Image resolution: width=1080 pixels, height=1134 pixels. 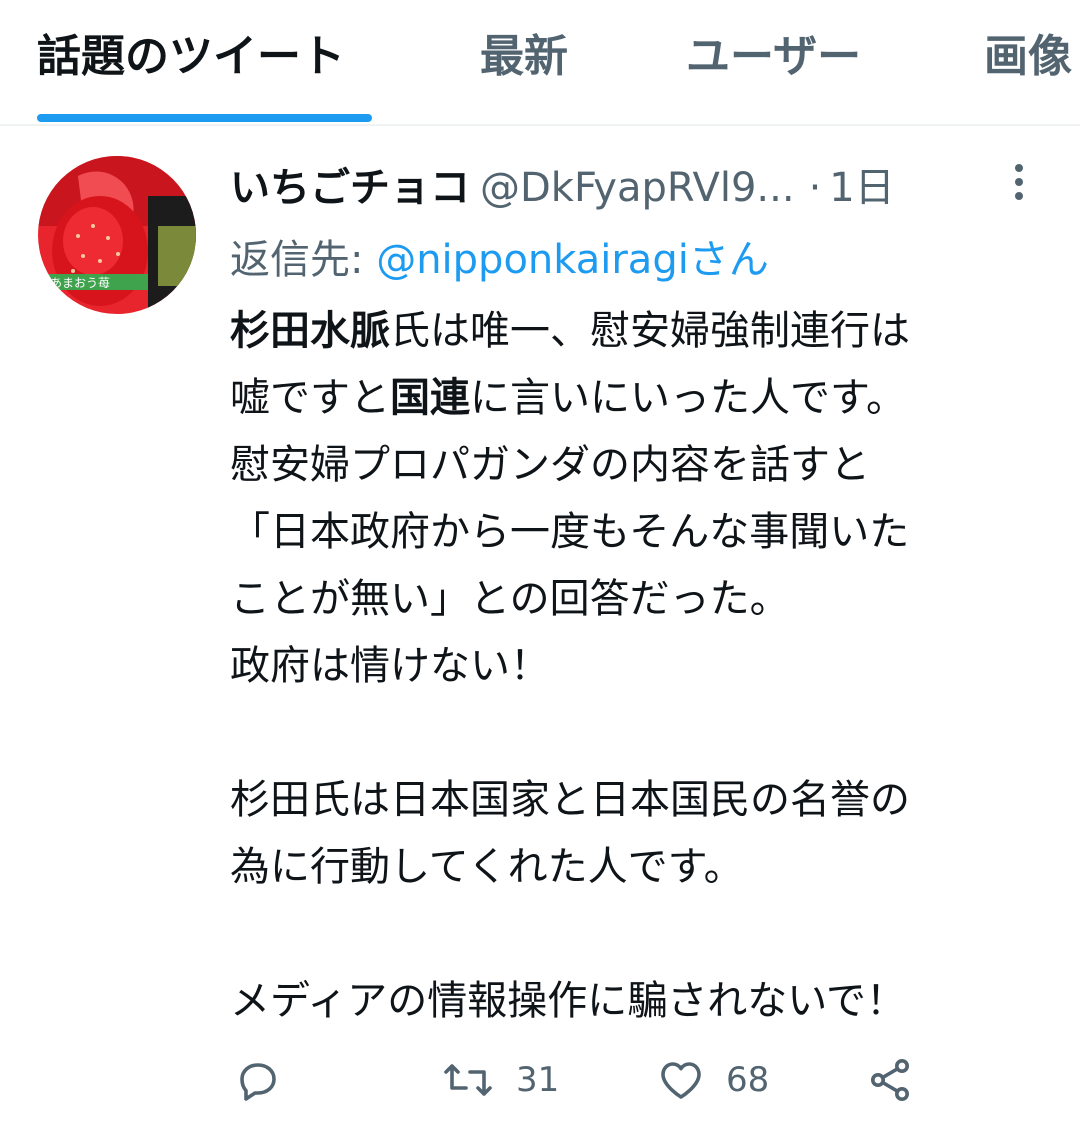 What do you see at coordinates (510, 599) in the screenshot?
I see `tweet-line: ことが無い」との回答だった。` at bounding box center [510, 599].